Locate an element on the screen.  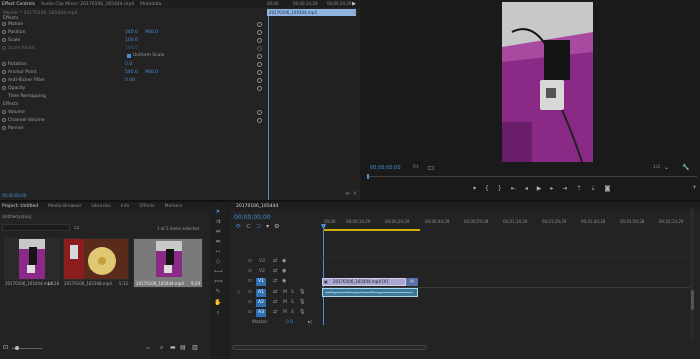
param-row: Rotation 0.0 is located at coordinates (132, 64).